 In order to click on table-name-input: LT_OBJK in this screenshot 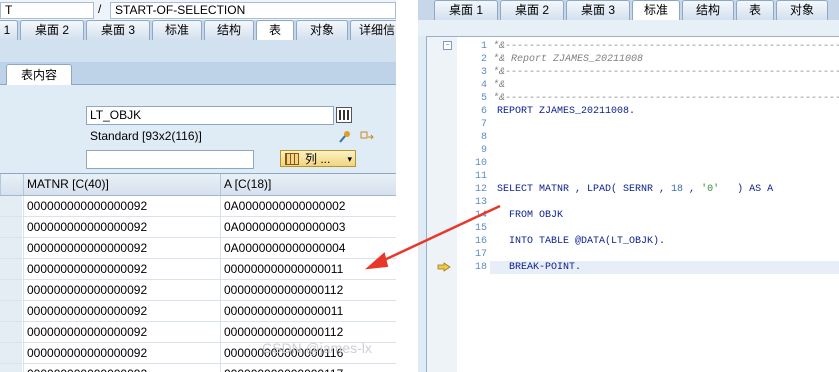, I will do `click(210, 115)`.